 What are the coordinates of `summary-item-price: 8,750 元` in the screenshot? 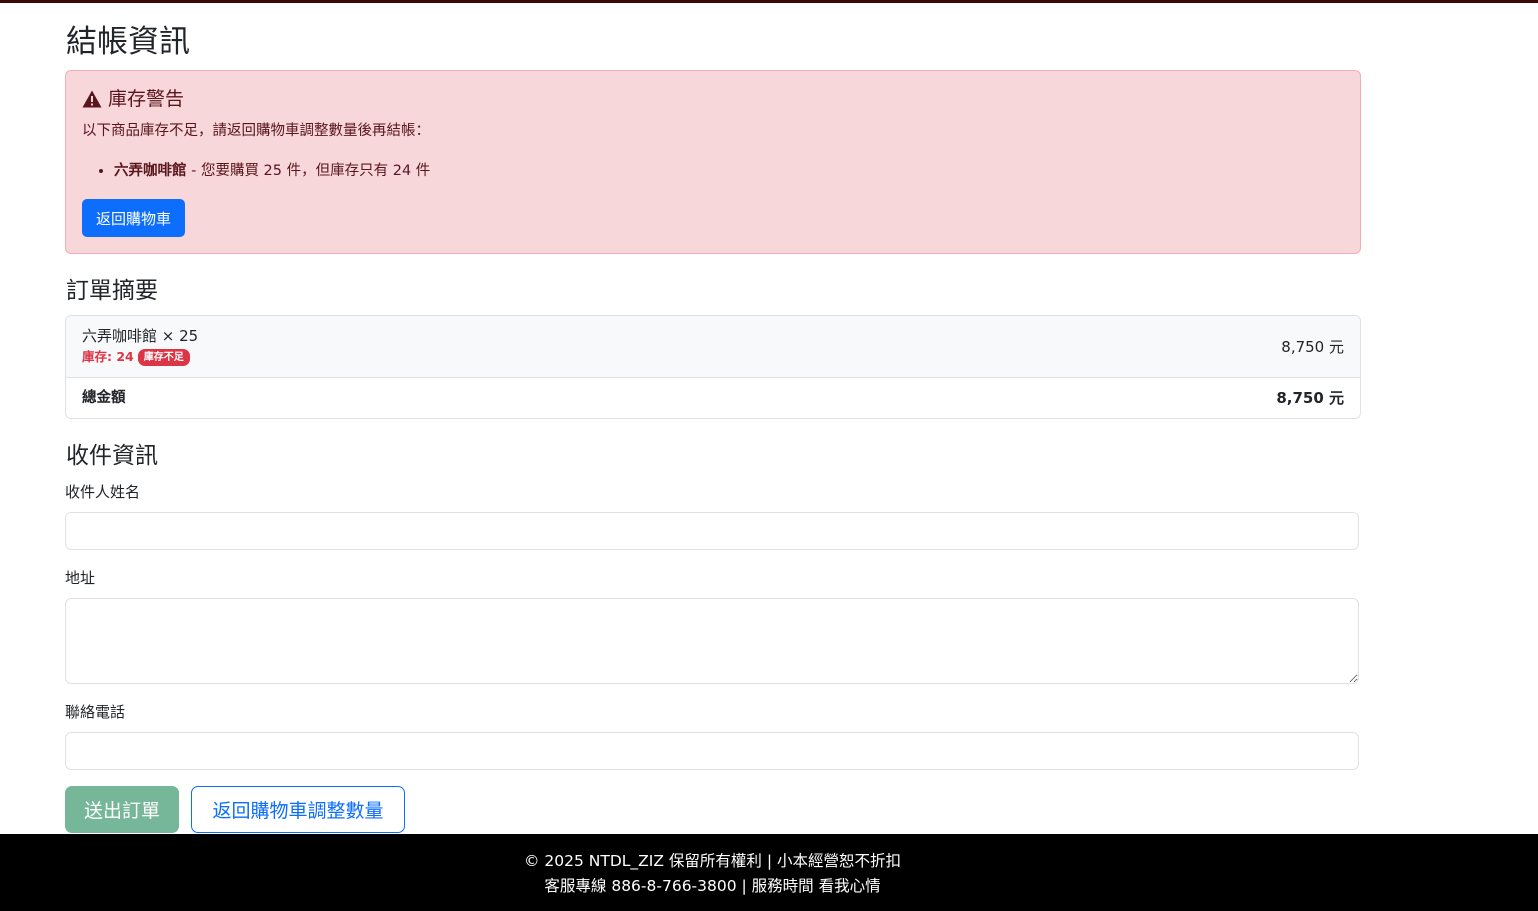 It's located at (1312, 347).